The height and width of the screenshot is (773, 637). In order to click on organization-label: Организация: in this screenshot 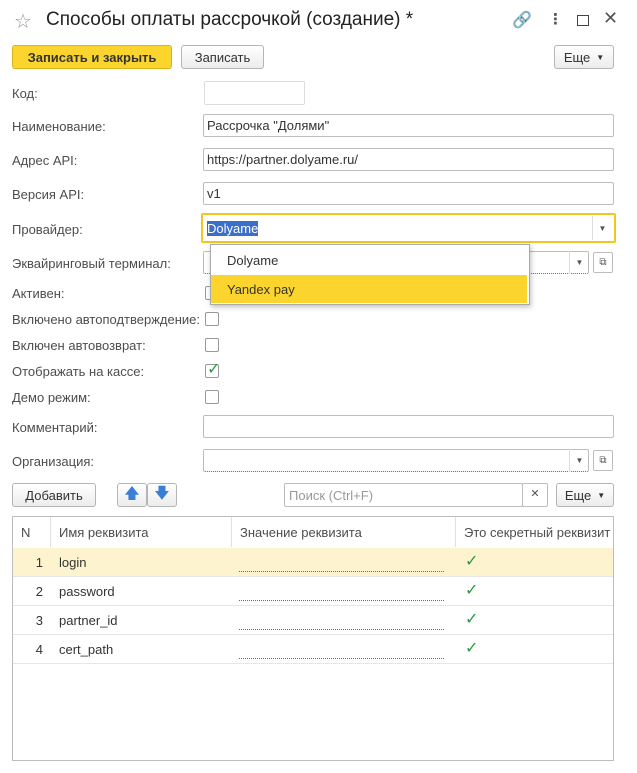, I will do `click(53, 461)`.